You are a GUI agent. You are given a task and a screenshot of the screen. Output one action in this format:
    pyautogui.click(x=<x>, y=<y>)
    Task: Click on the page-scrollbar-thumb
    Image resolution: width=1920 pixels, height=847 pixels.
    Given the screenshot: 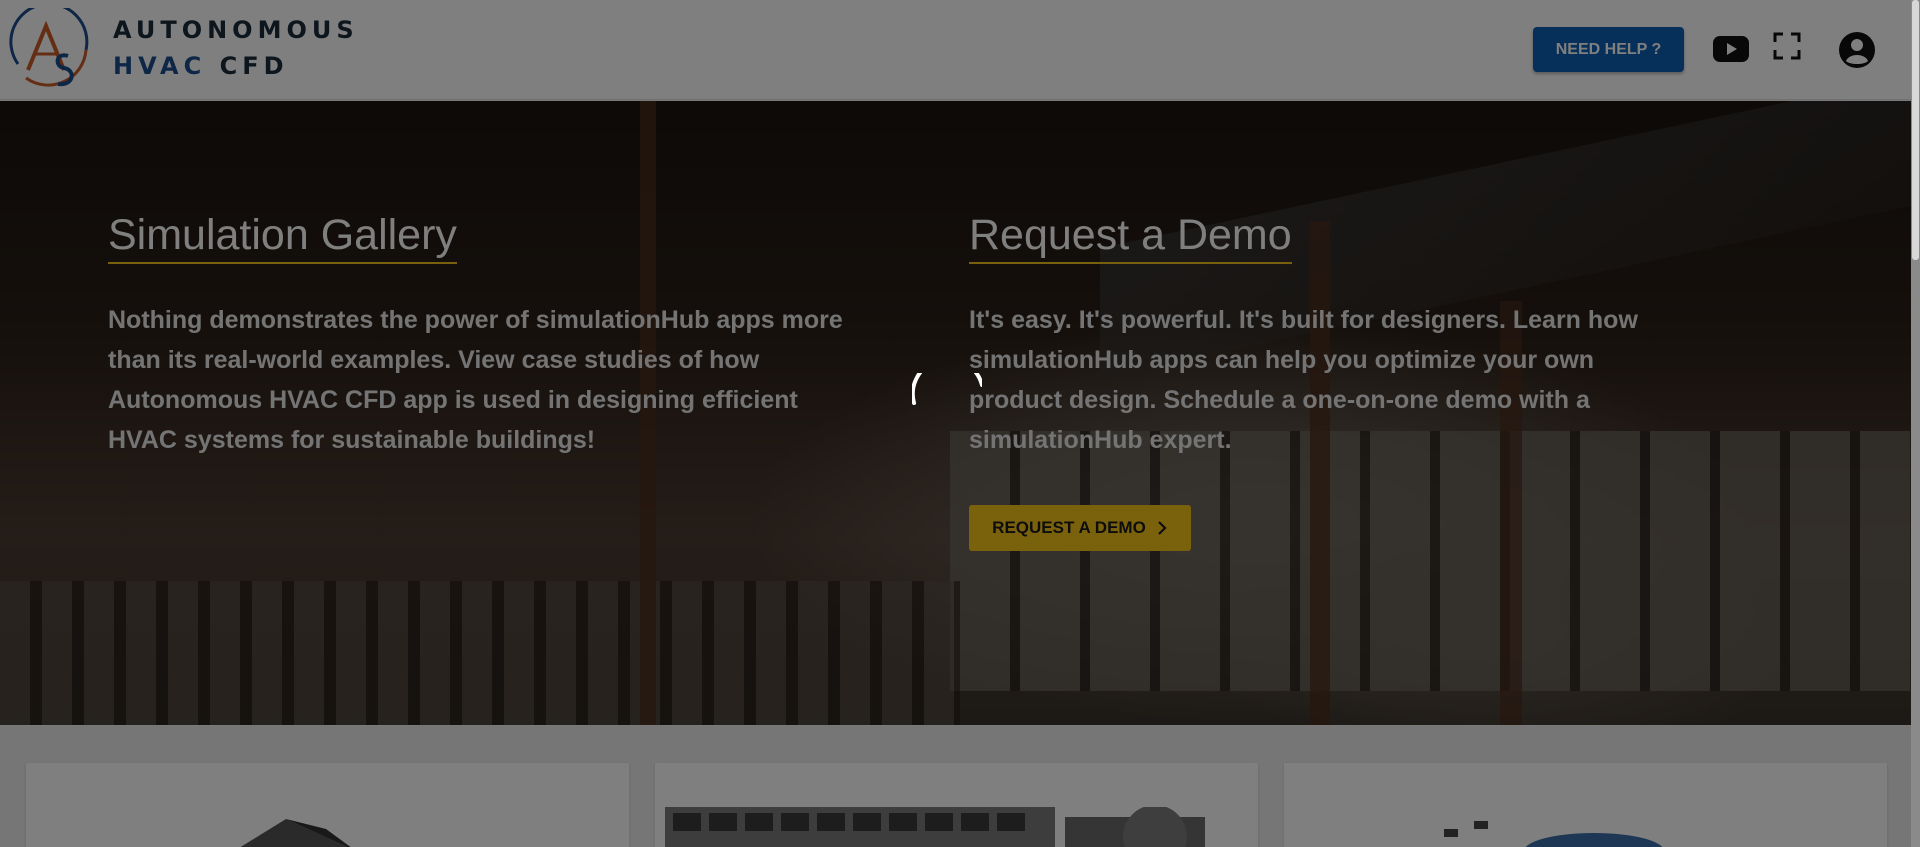 What is the action you would take?
    pyautogui.click(x=1915, y=130)
    